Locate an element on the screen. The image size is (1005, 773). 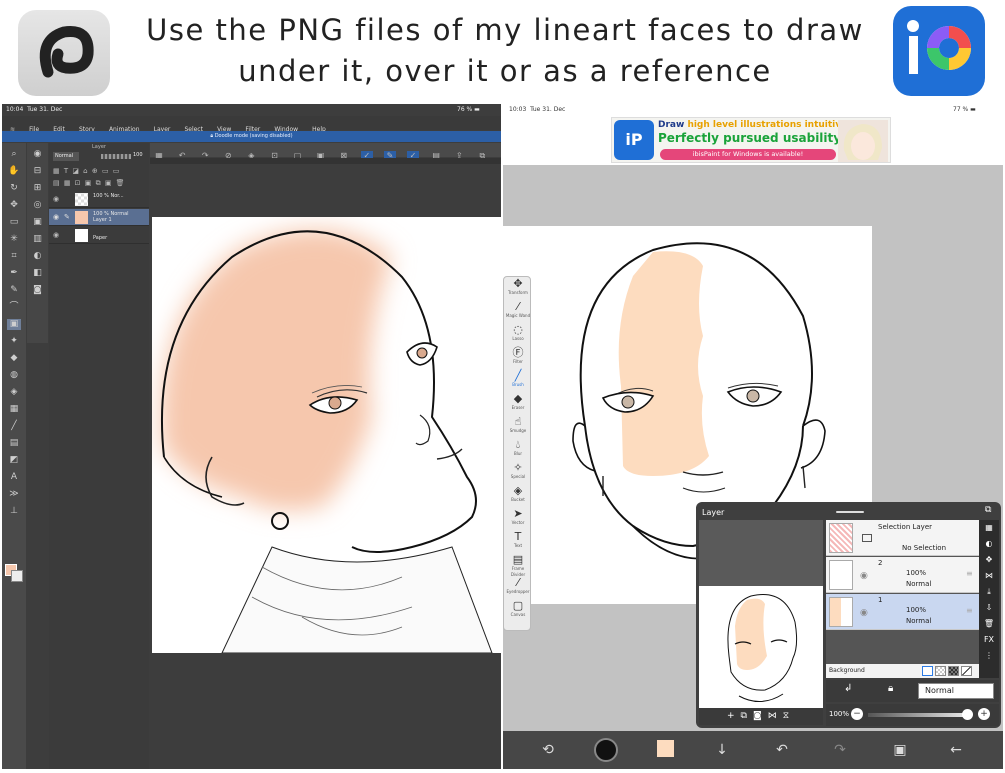
balloon-icon: ◩ is located at coordinates (14, 460).